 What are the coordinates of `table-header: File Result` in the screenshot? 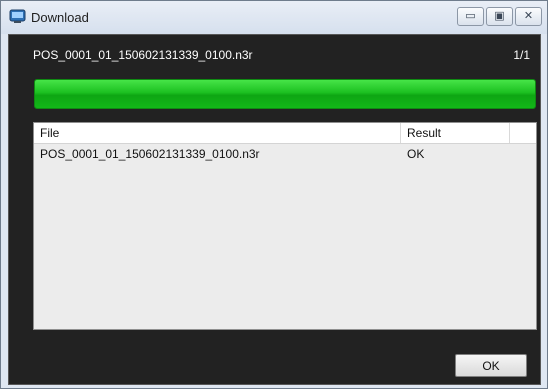 It's located at (285, 133).